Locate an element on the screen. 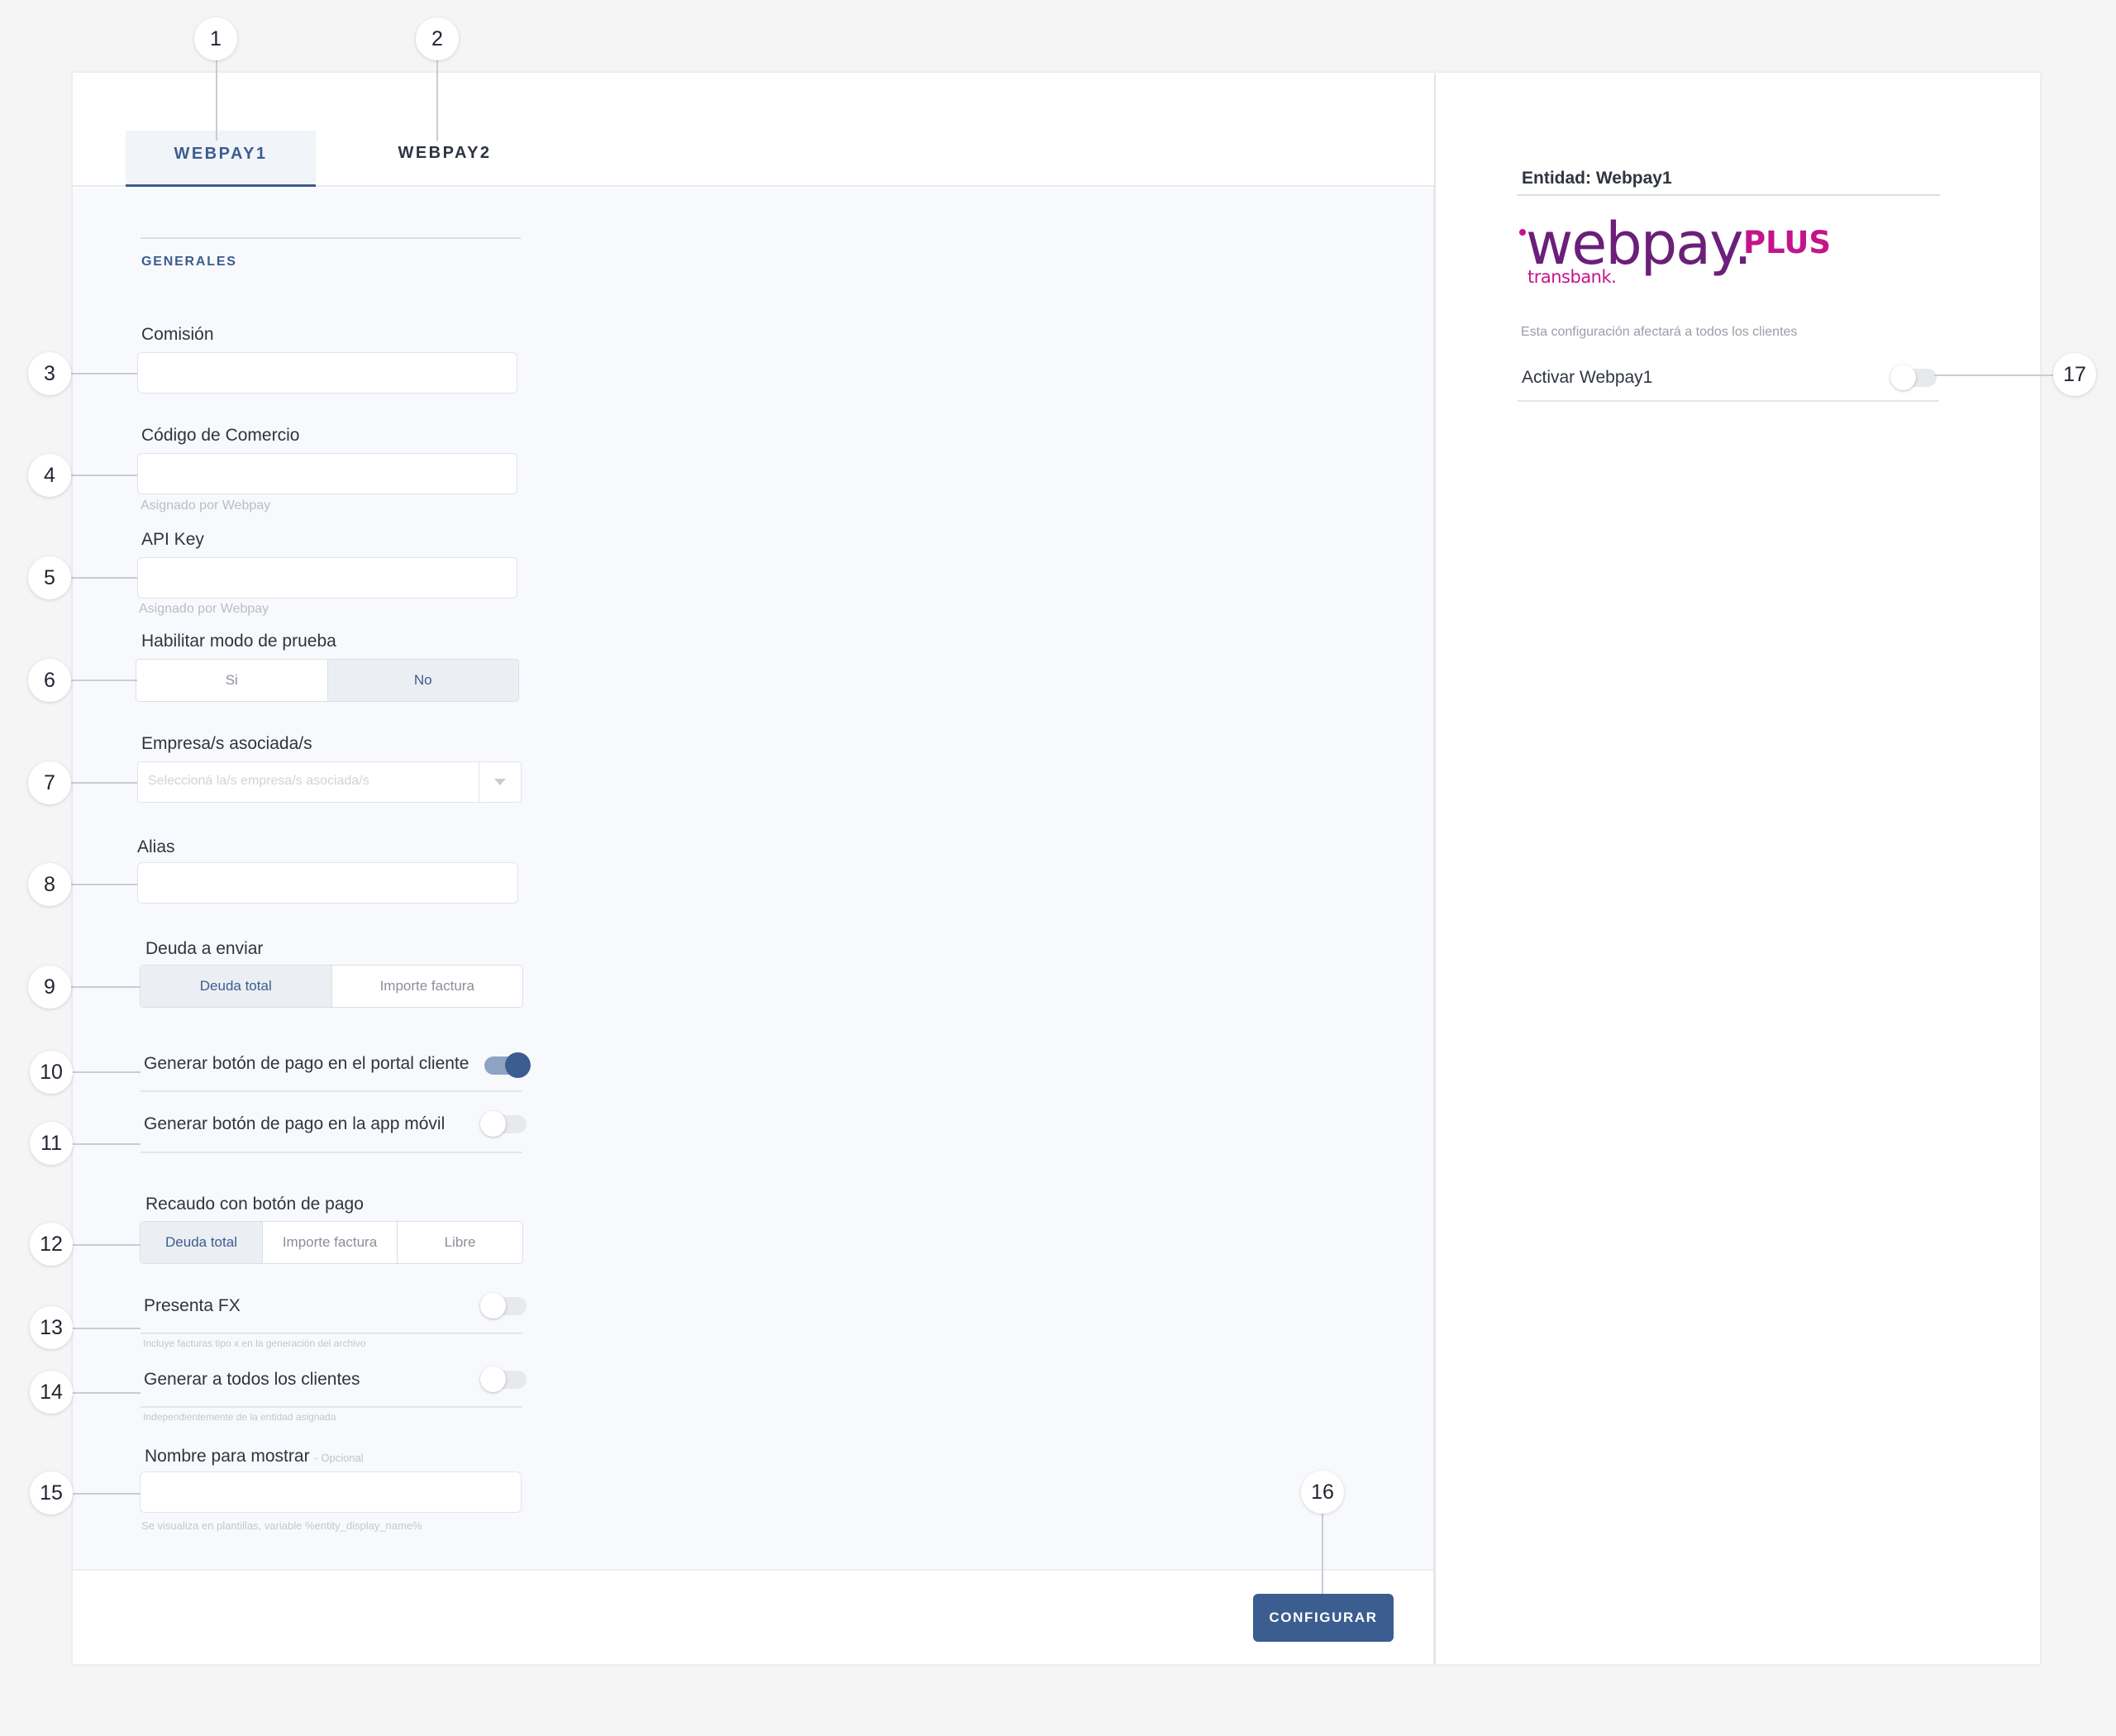 This screenshot has height=1736, width=2116. callout-13: 13 is located at coordinates (51, 1327).